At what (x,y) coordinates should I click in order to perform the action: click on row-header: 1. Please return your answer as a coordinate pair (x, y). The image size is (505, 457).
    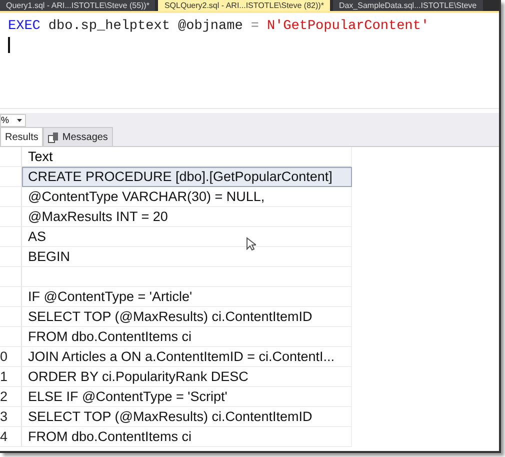
    Looking at the image, I should click on (11, 377).